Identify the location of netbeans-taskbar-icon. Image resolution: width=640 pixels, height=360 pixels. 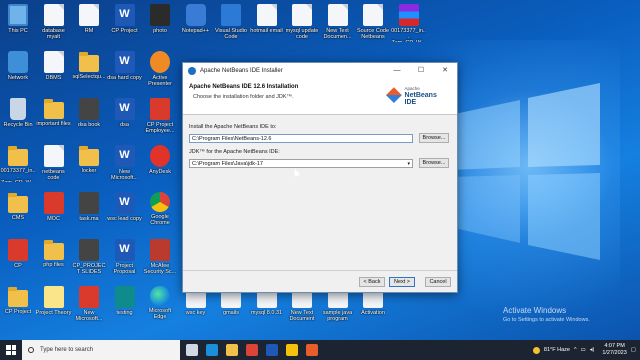
(312, 350).